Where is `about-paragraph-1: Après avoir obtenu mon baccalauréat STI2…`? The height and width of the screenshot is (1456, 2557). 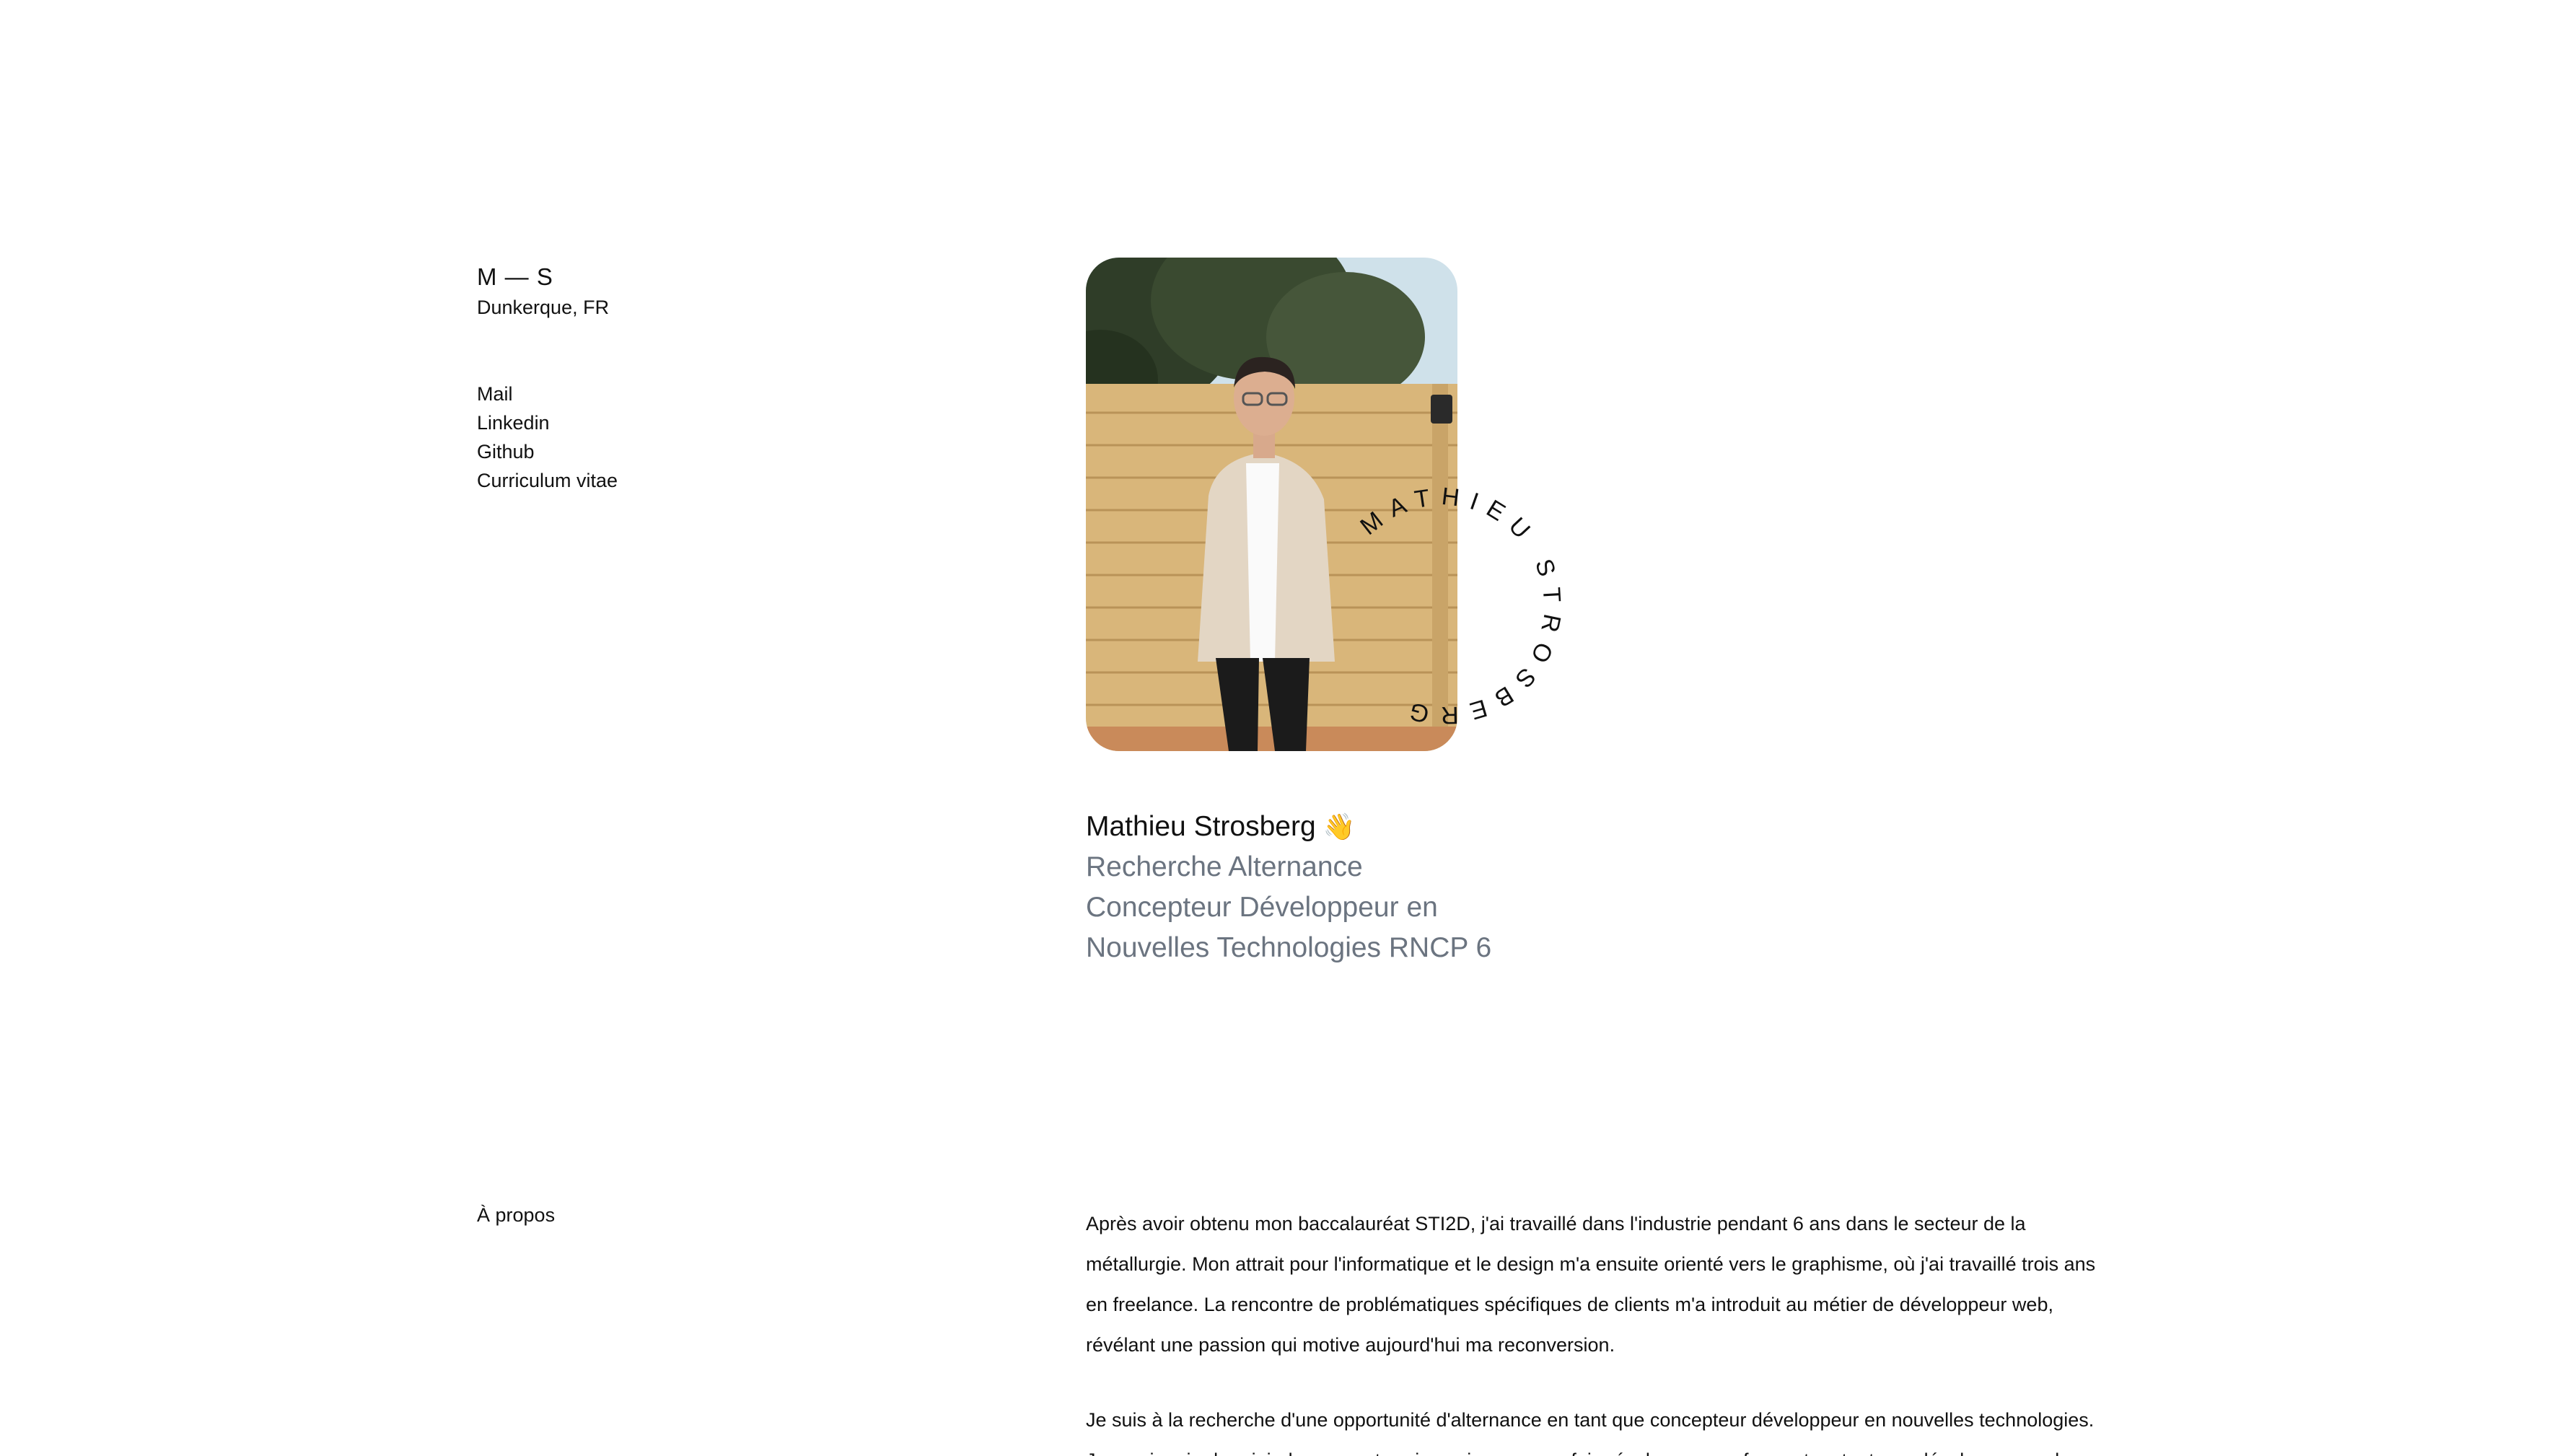
about-paragraph-1: Après avoir obtenu mon baccalauréat STI2… is located at coordinates (1591, 1284).